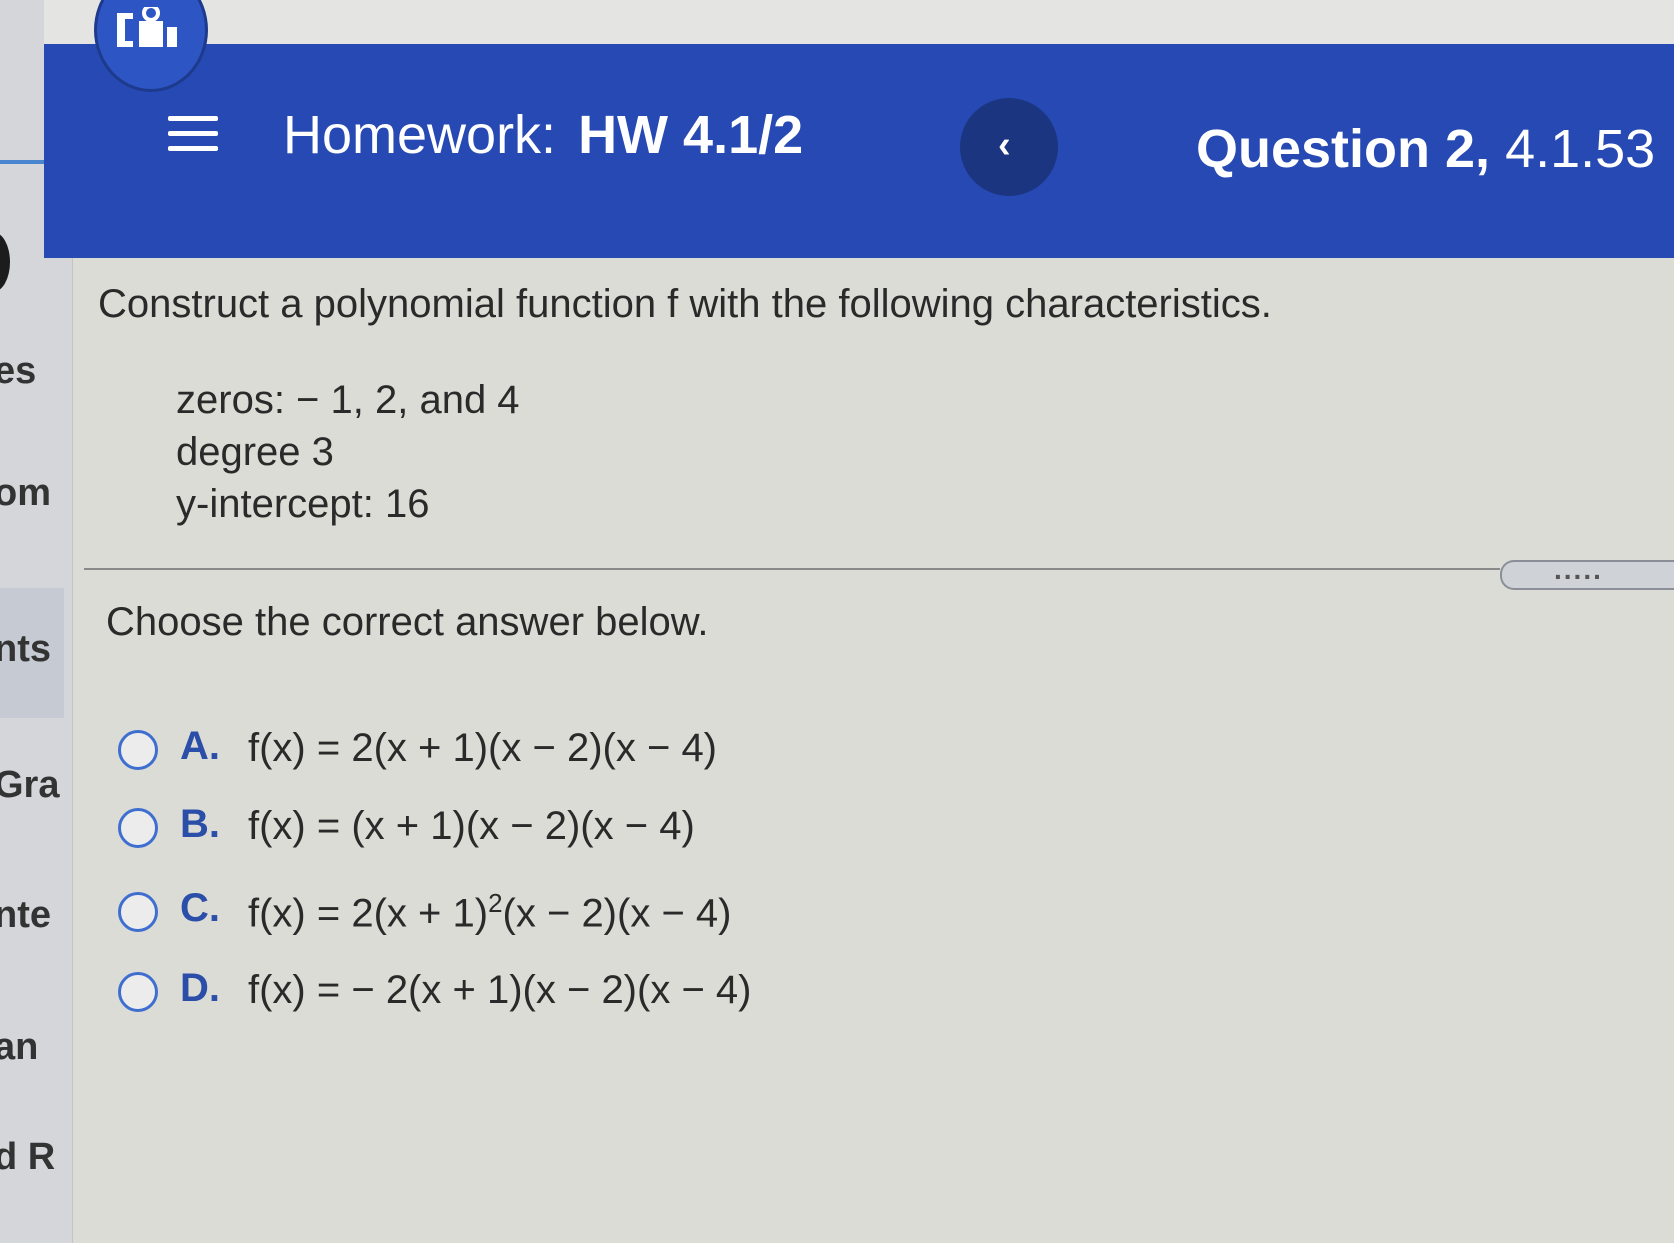 The width and height of the screenshot is (1674, 1243). I want to click on option-expression-c: f(x) = 2(x + 1)2(x − 2)(x − 4), so click(489, 912).